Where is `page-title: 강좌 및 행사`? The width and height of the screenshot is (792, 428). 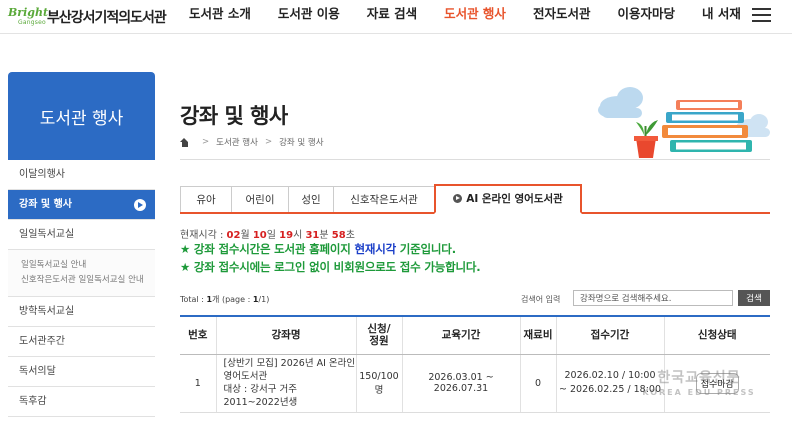
page-title: 강좌 및 행사 is located at coordinates (234, 116).